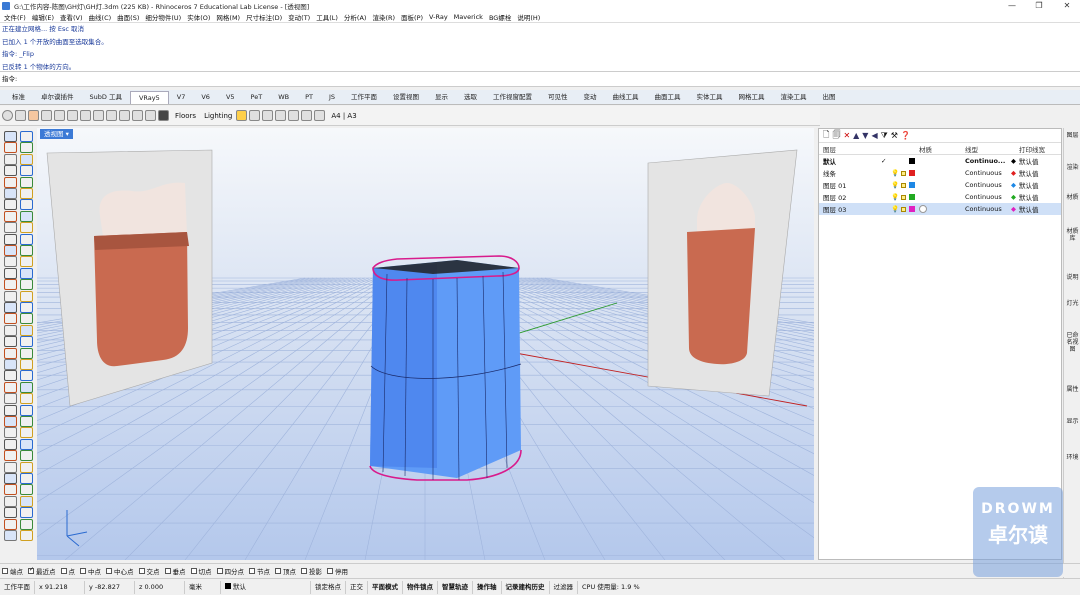 The width and height of the screenshot is (1080, 595). Describe the element at coordinates (829, 149) in the screenshot. I see `col-layer: 图层` at that location.